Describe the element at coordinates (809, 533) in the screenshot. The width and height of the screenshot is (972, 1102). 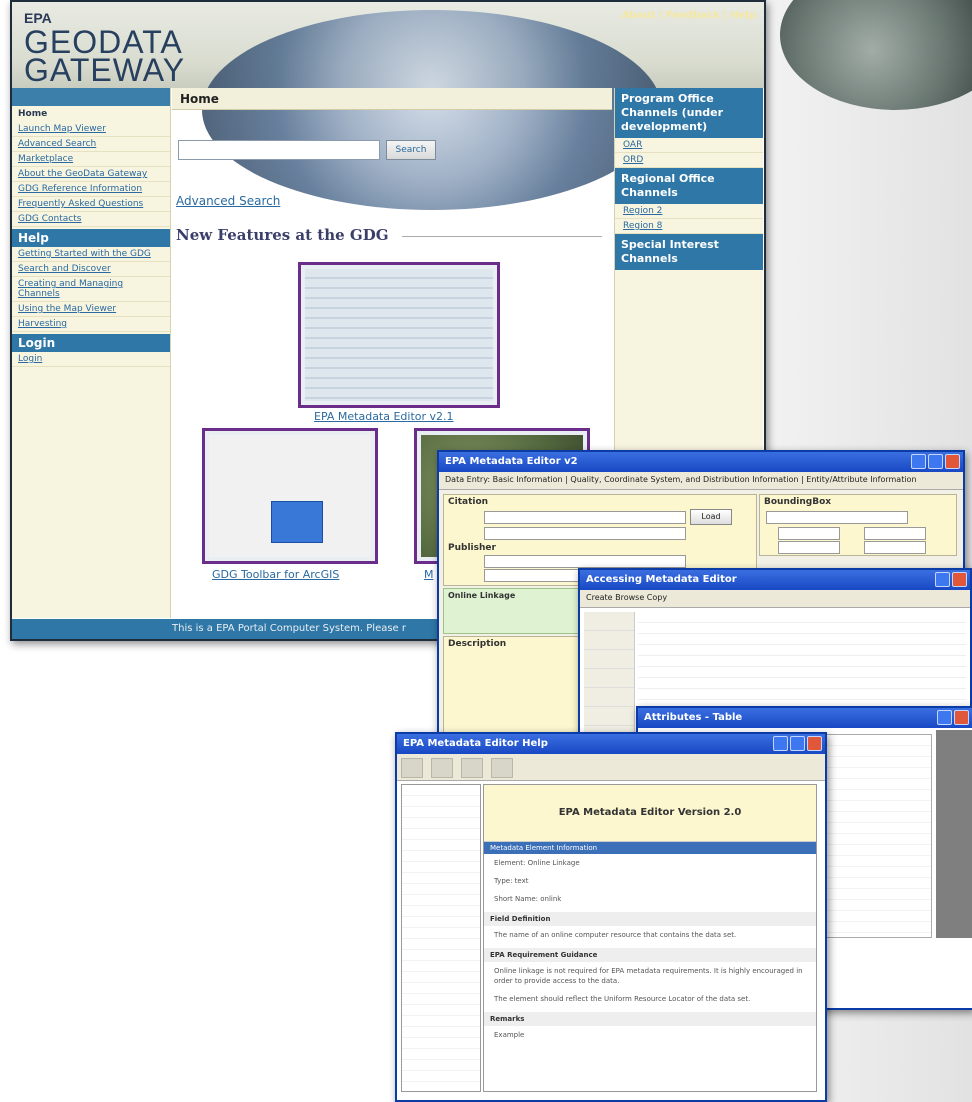
I see `west-field` at that location.